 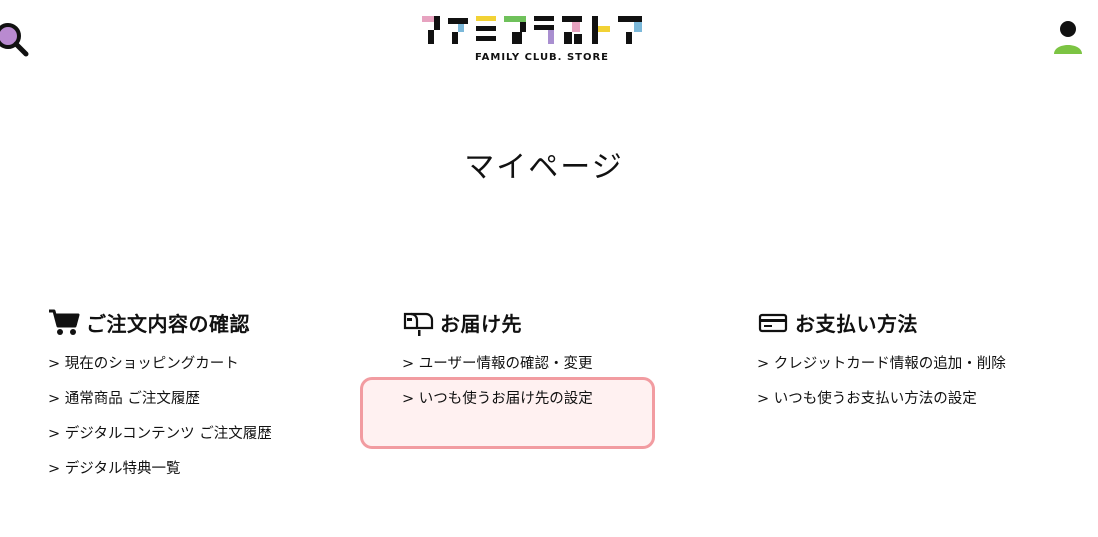 What do you see at coordinates (160, 434) in the screenshot?
I see `link-digital-order-history: > デジタルコンテンツ ご注文履歴` at bounding box center [160, 434].